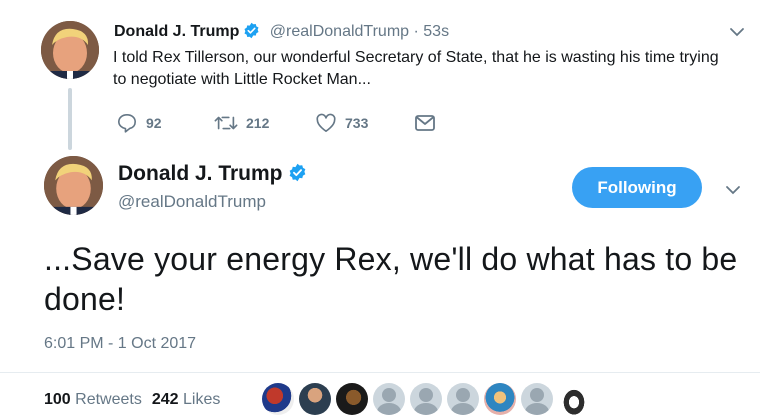 The width and height of the screenshot is (760, 415). I want to click on thread-line, so click(70, 119).